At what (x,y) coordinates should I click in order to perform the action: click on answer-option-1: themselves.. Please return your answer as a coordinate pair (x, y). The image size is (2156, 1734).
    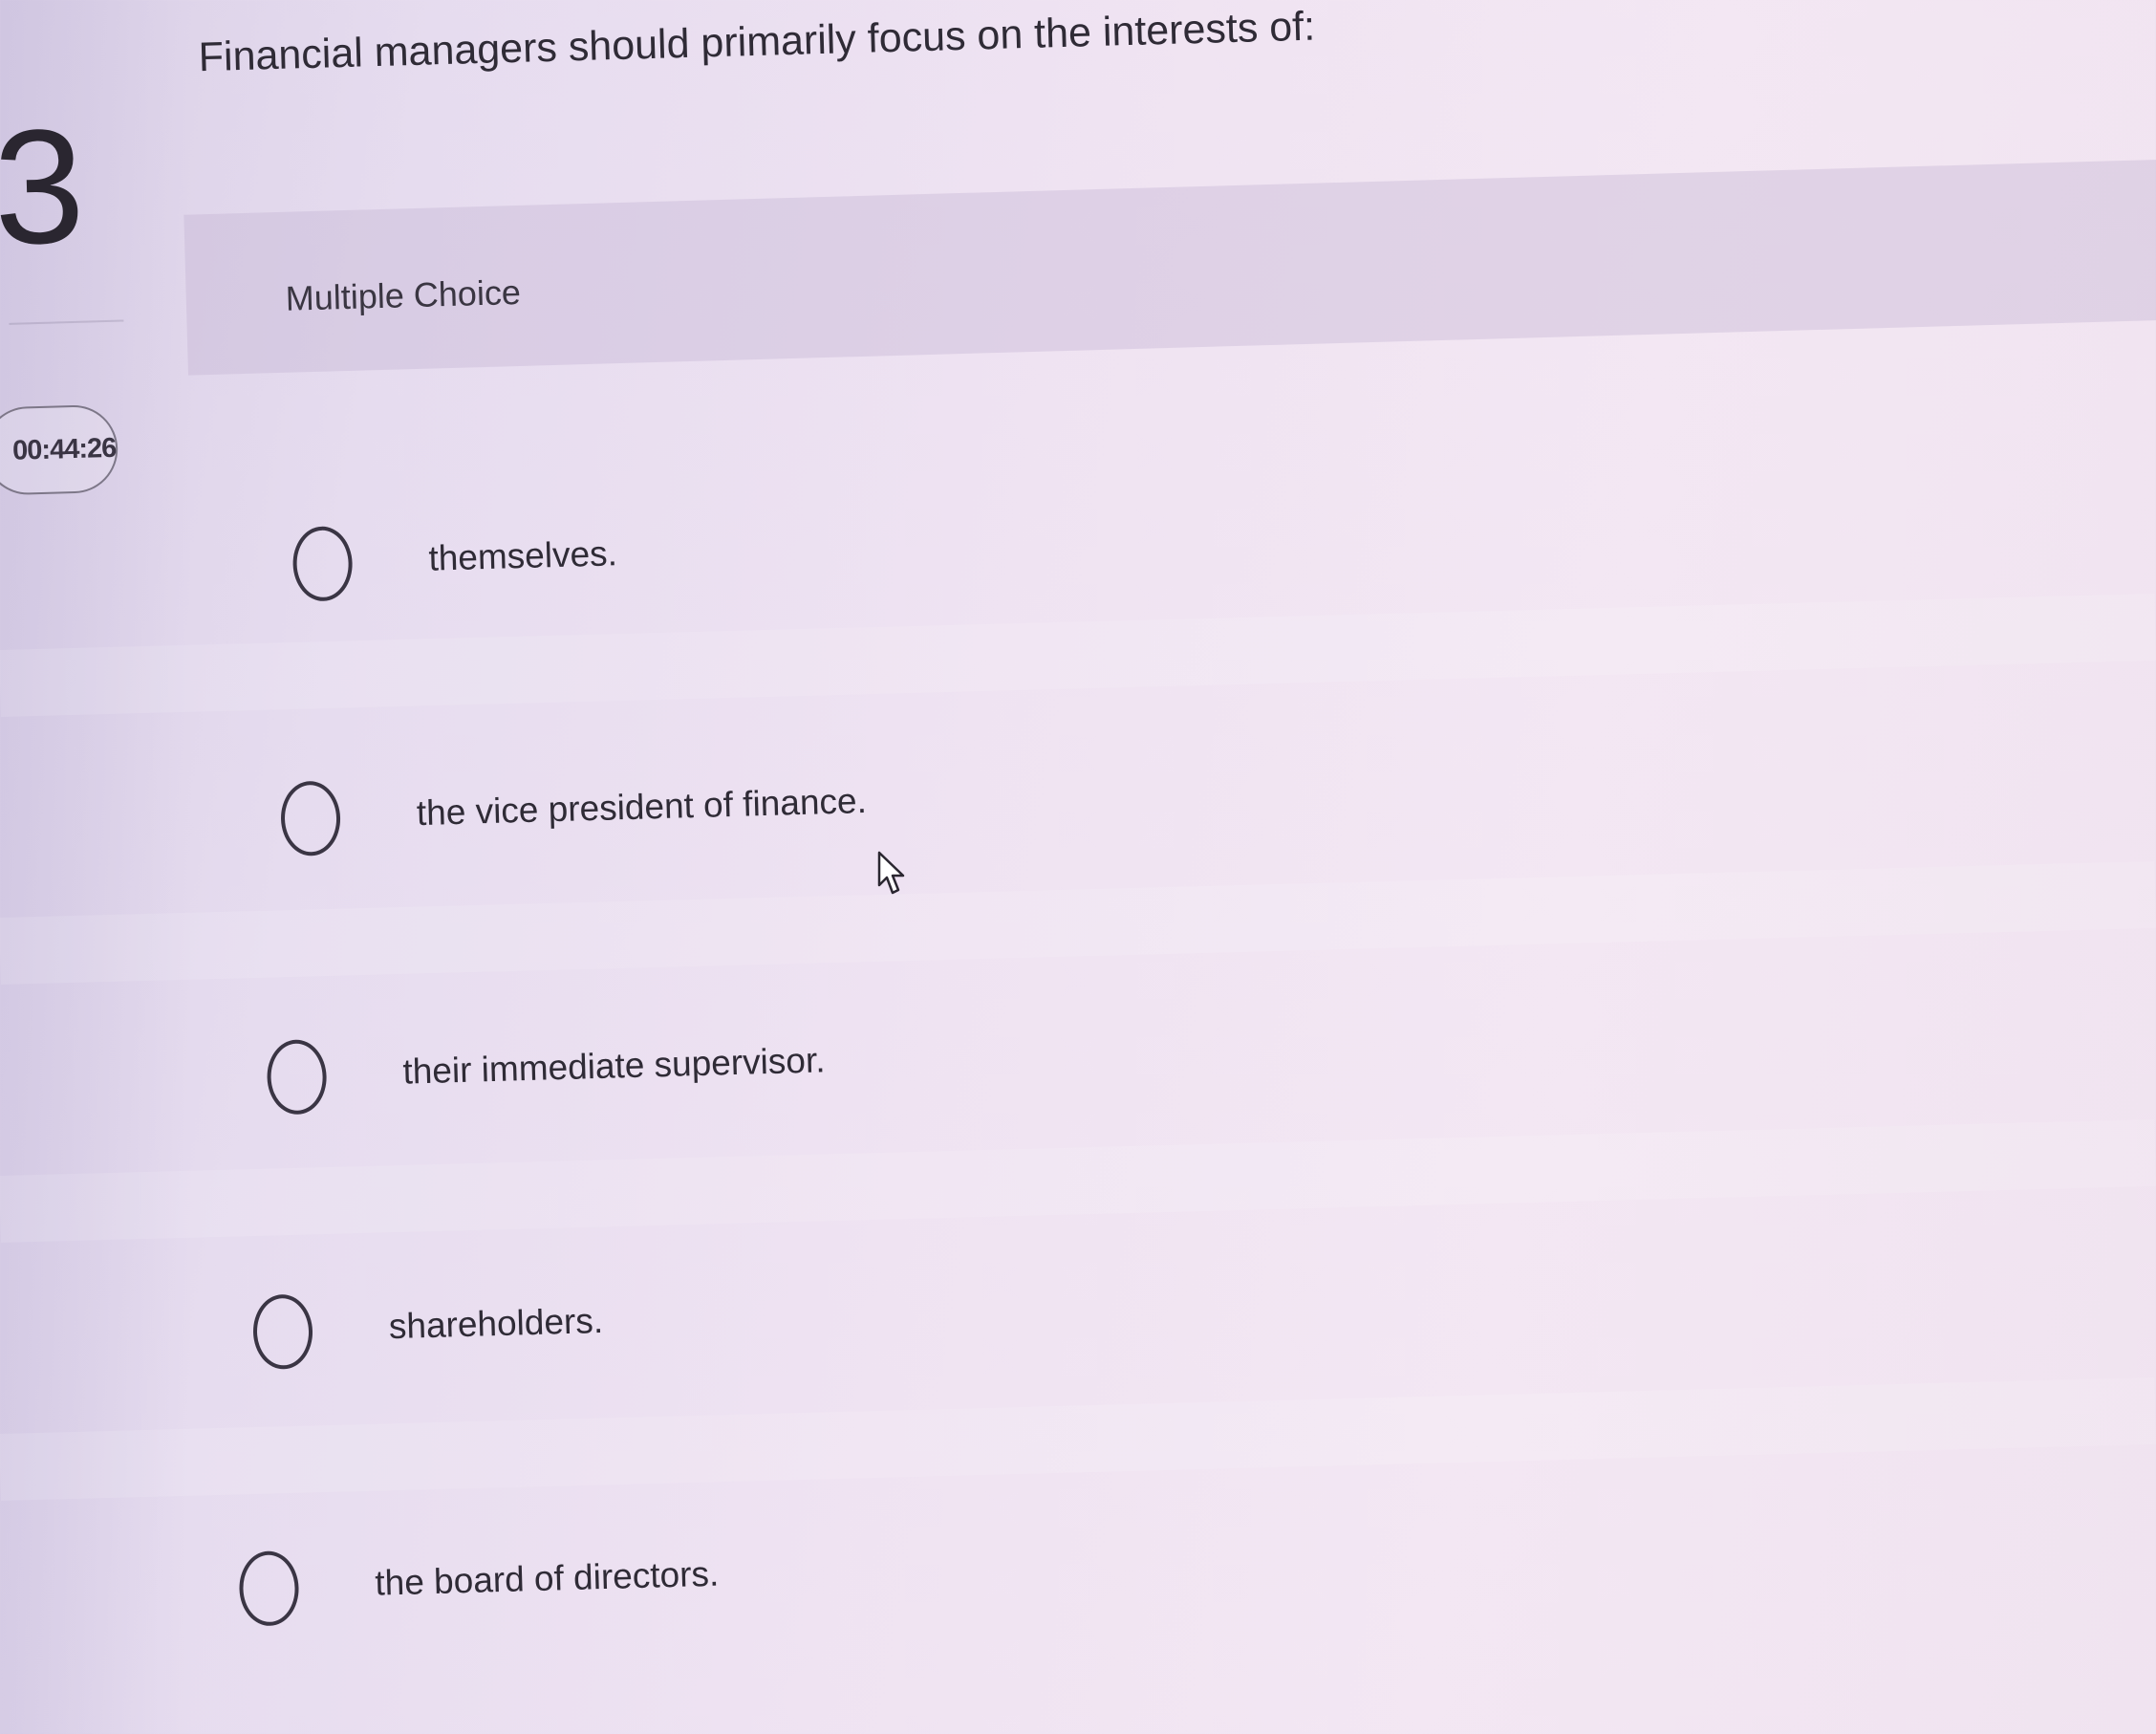
    Looking at the image, I should click on (961, 552).